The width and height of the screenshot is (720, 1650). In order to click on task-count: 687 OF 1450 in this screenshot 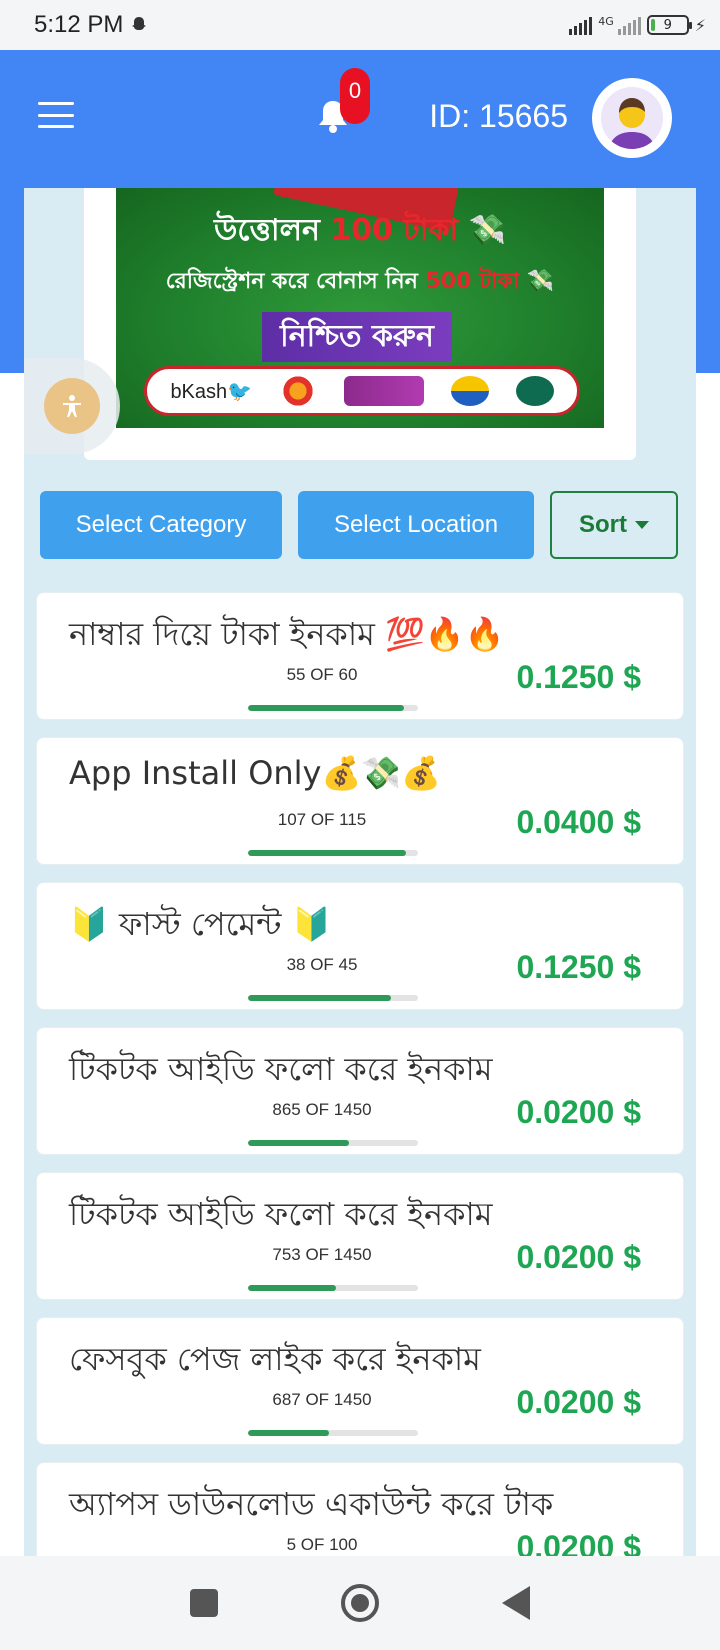, I will do `click(322, 1399)`.